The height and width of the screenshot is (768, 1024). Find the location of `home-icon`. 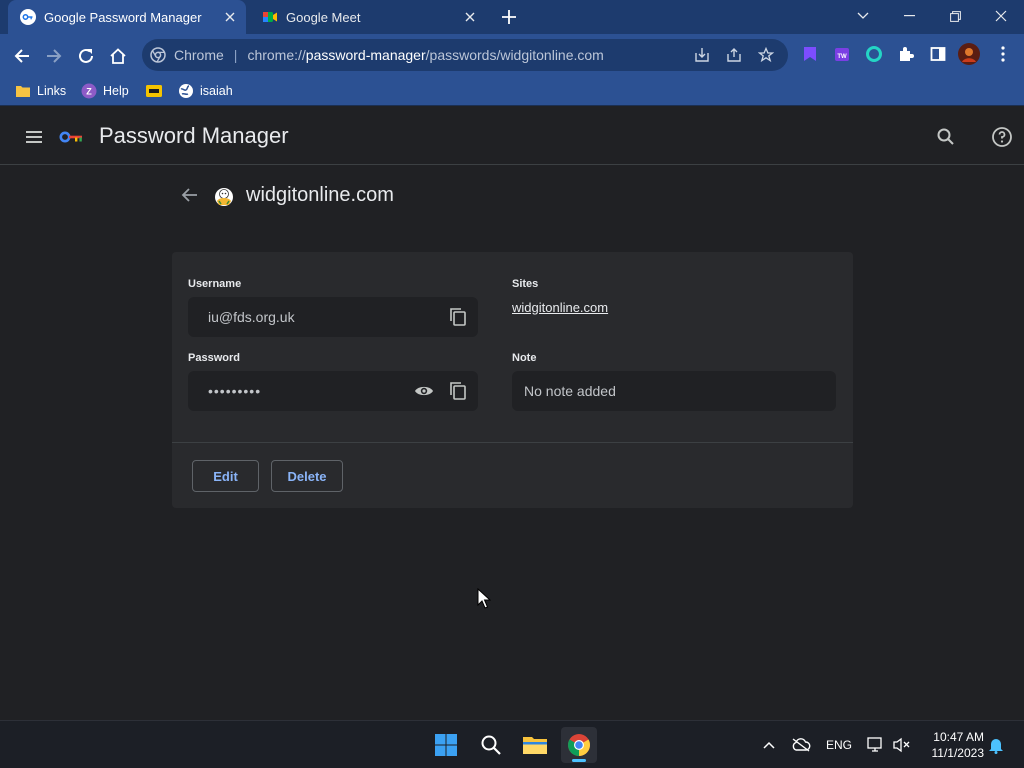

home-icon is located at coordinates (118, 56).